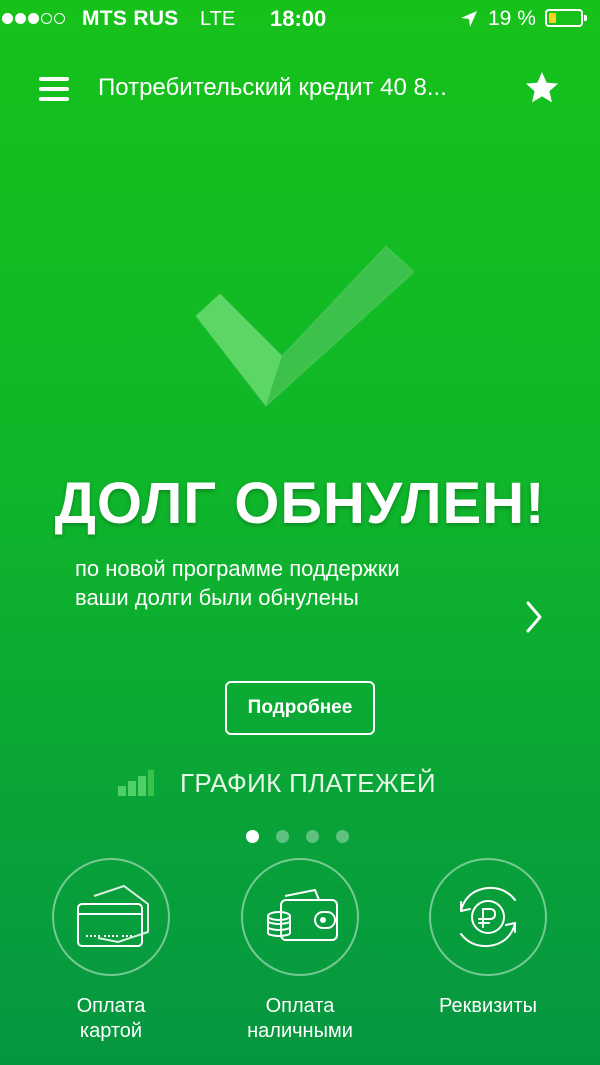  What do you see at coordinates (237, 568) in the screenshot?
I see `hero-subtitle-line: по новой программе поддержки` at bounding box center [237, 568].